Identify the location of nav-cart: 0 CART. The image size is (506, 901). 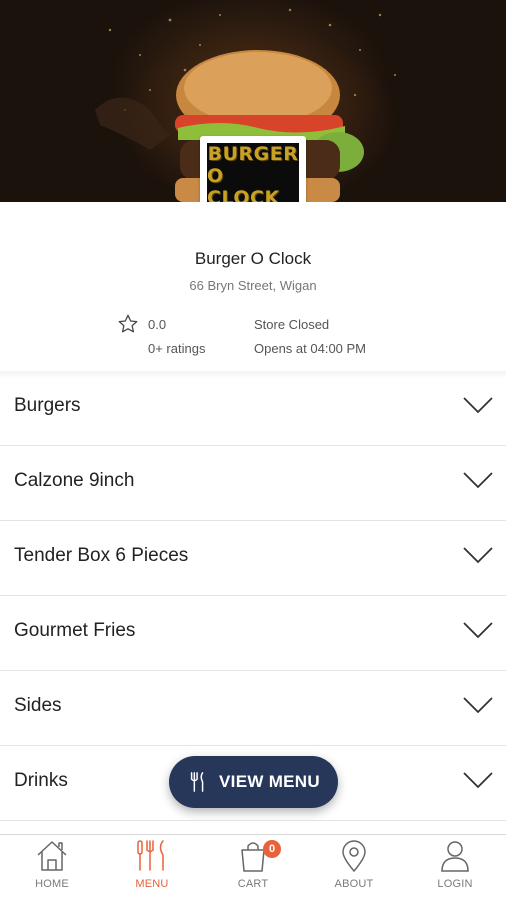
(253, 869).